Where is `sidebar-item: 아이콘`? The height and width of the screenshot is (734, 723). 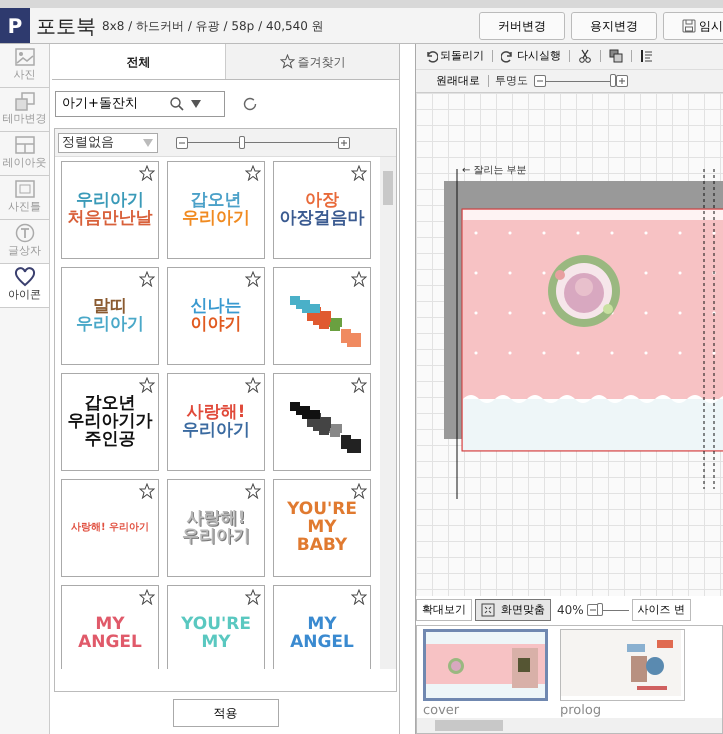 sidebar-item: 아이콘 is located at coordinates (24, 286).